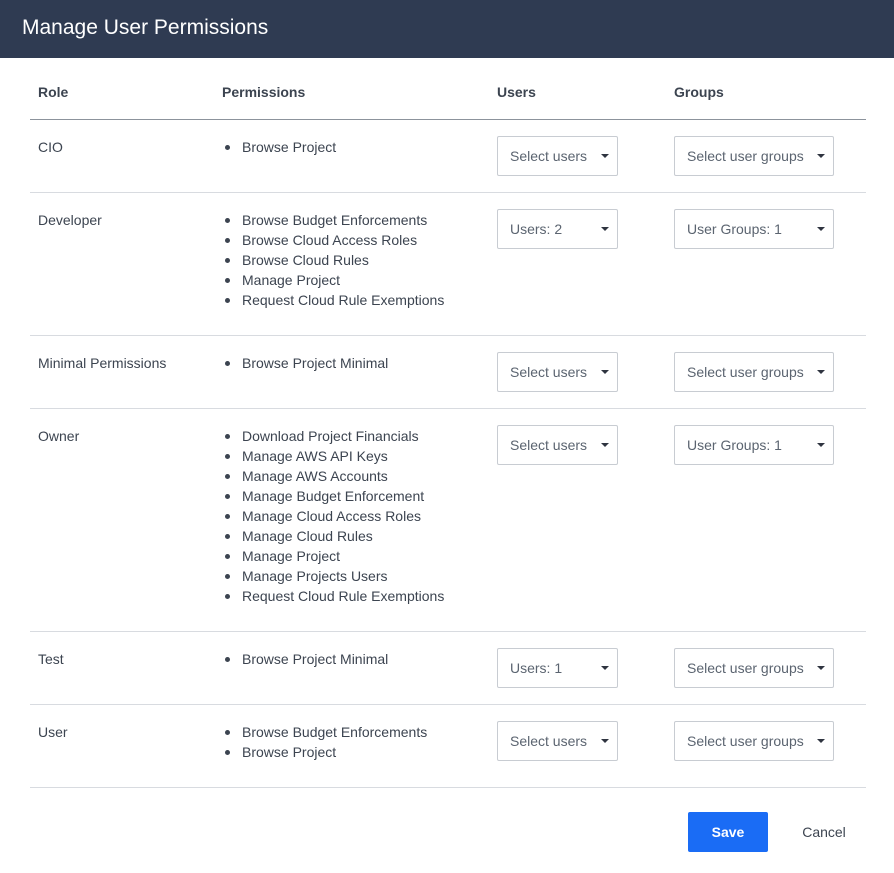 The height and width of the screenshot is (873, 894). Describe the element at coordinates (264, 92) in the screenshot. I see `column-header-permissions: Permissions` at that location.